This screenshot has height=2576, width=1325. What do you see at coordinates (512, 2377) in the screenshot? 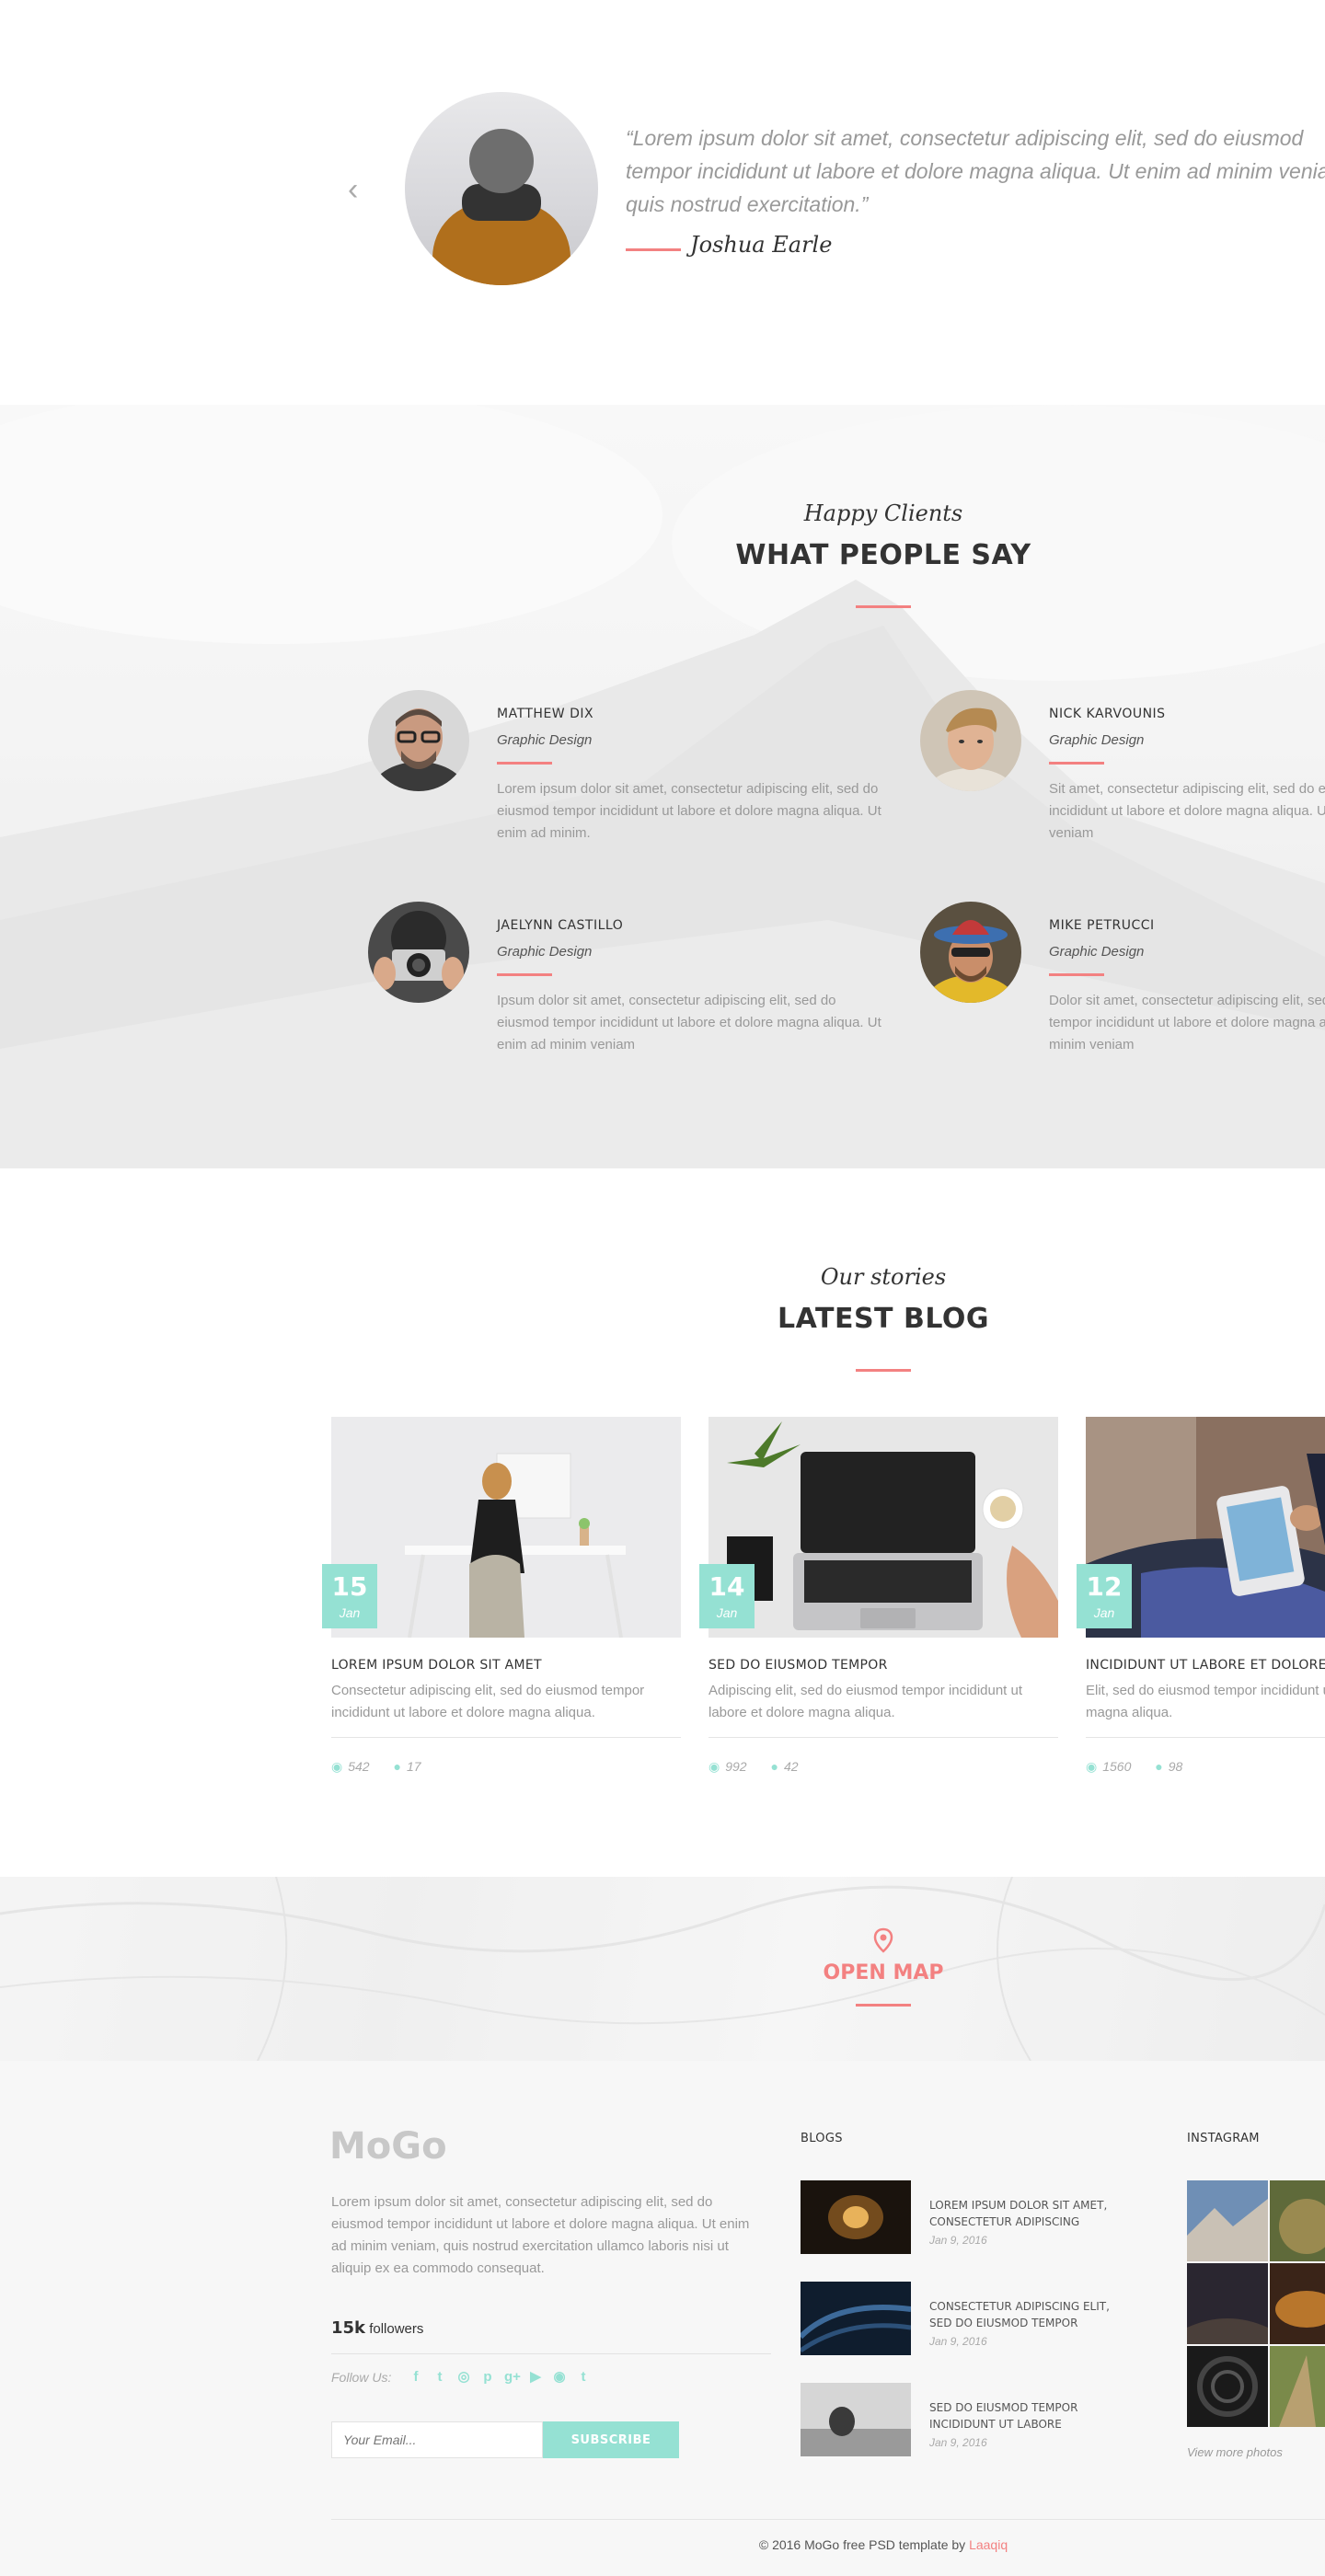
I see `google-plus-icon: g+` at bounding box center [512, 2377].